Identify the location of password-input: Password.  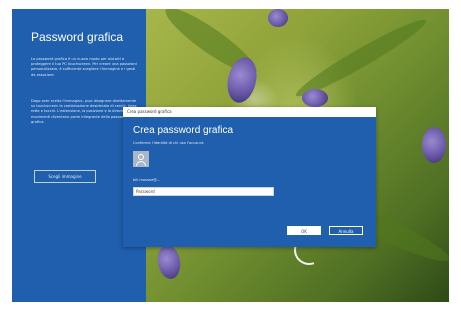
(203, 191).